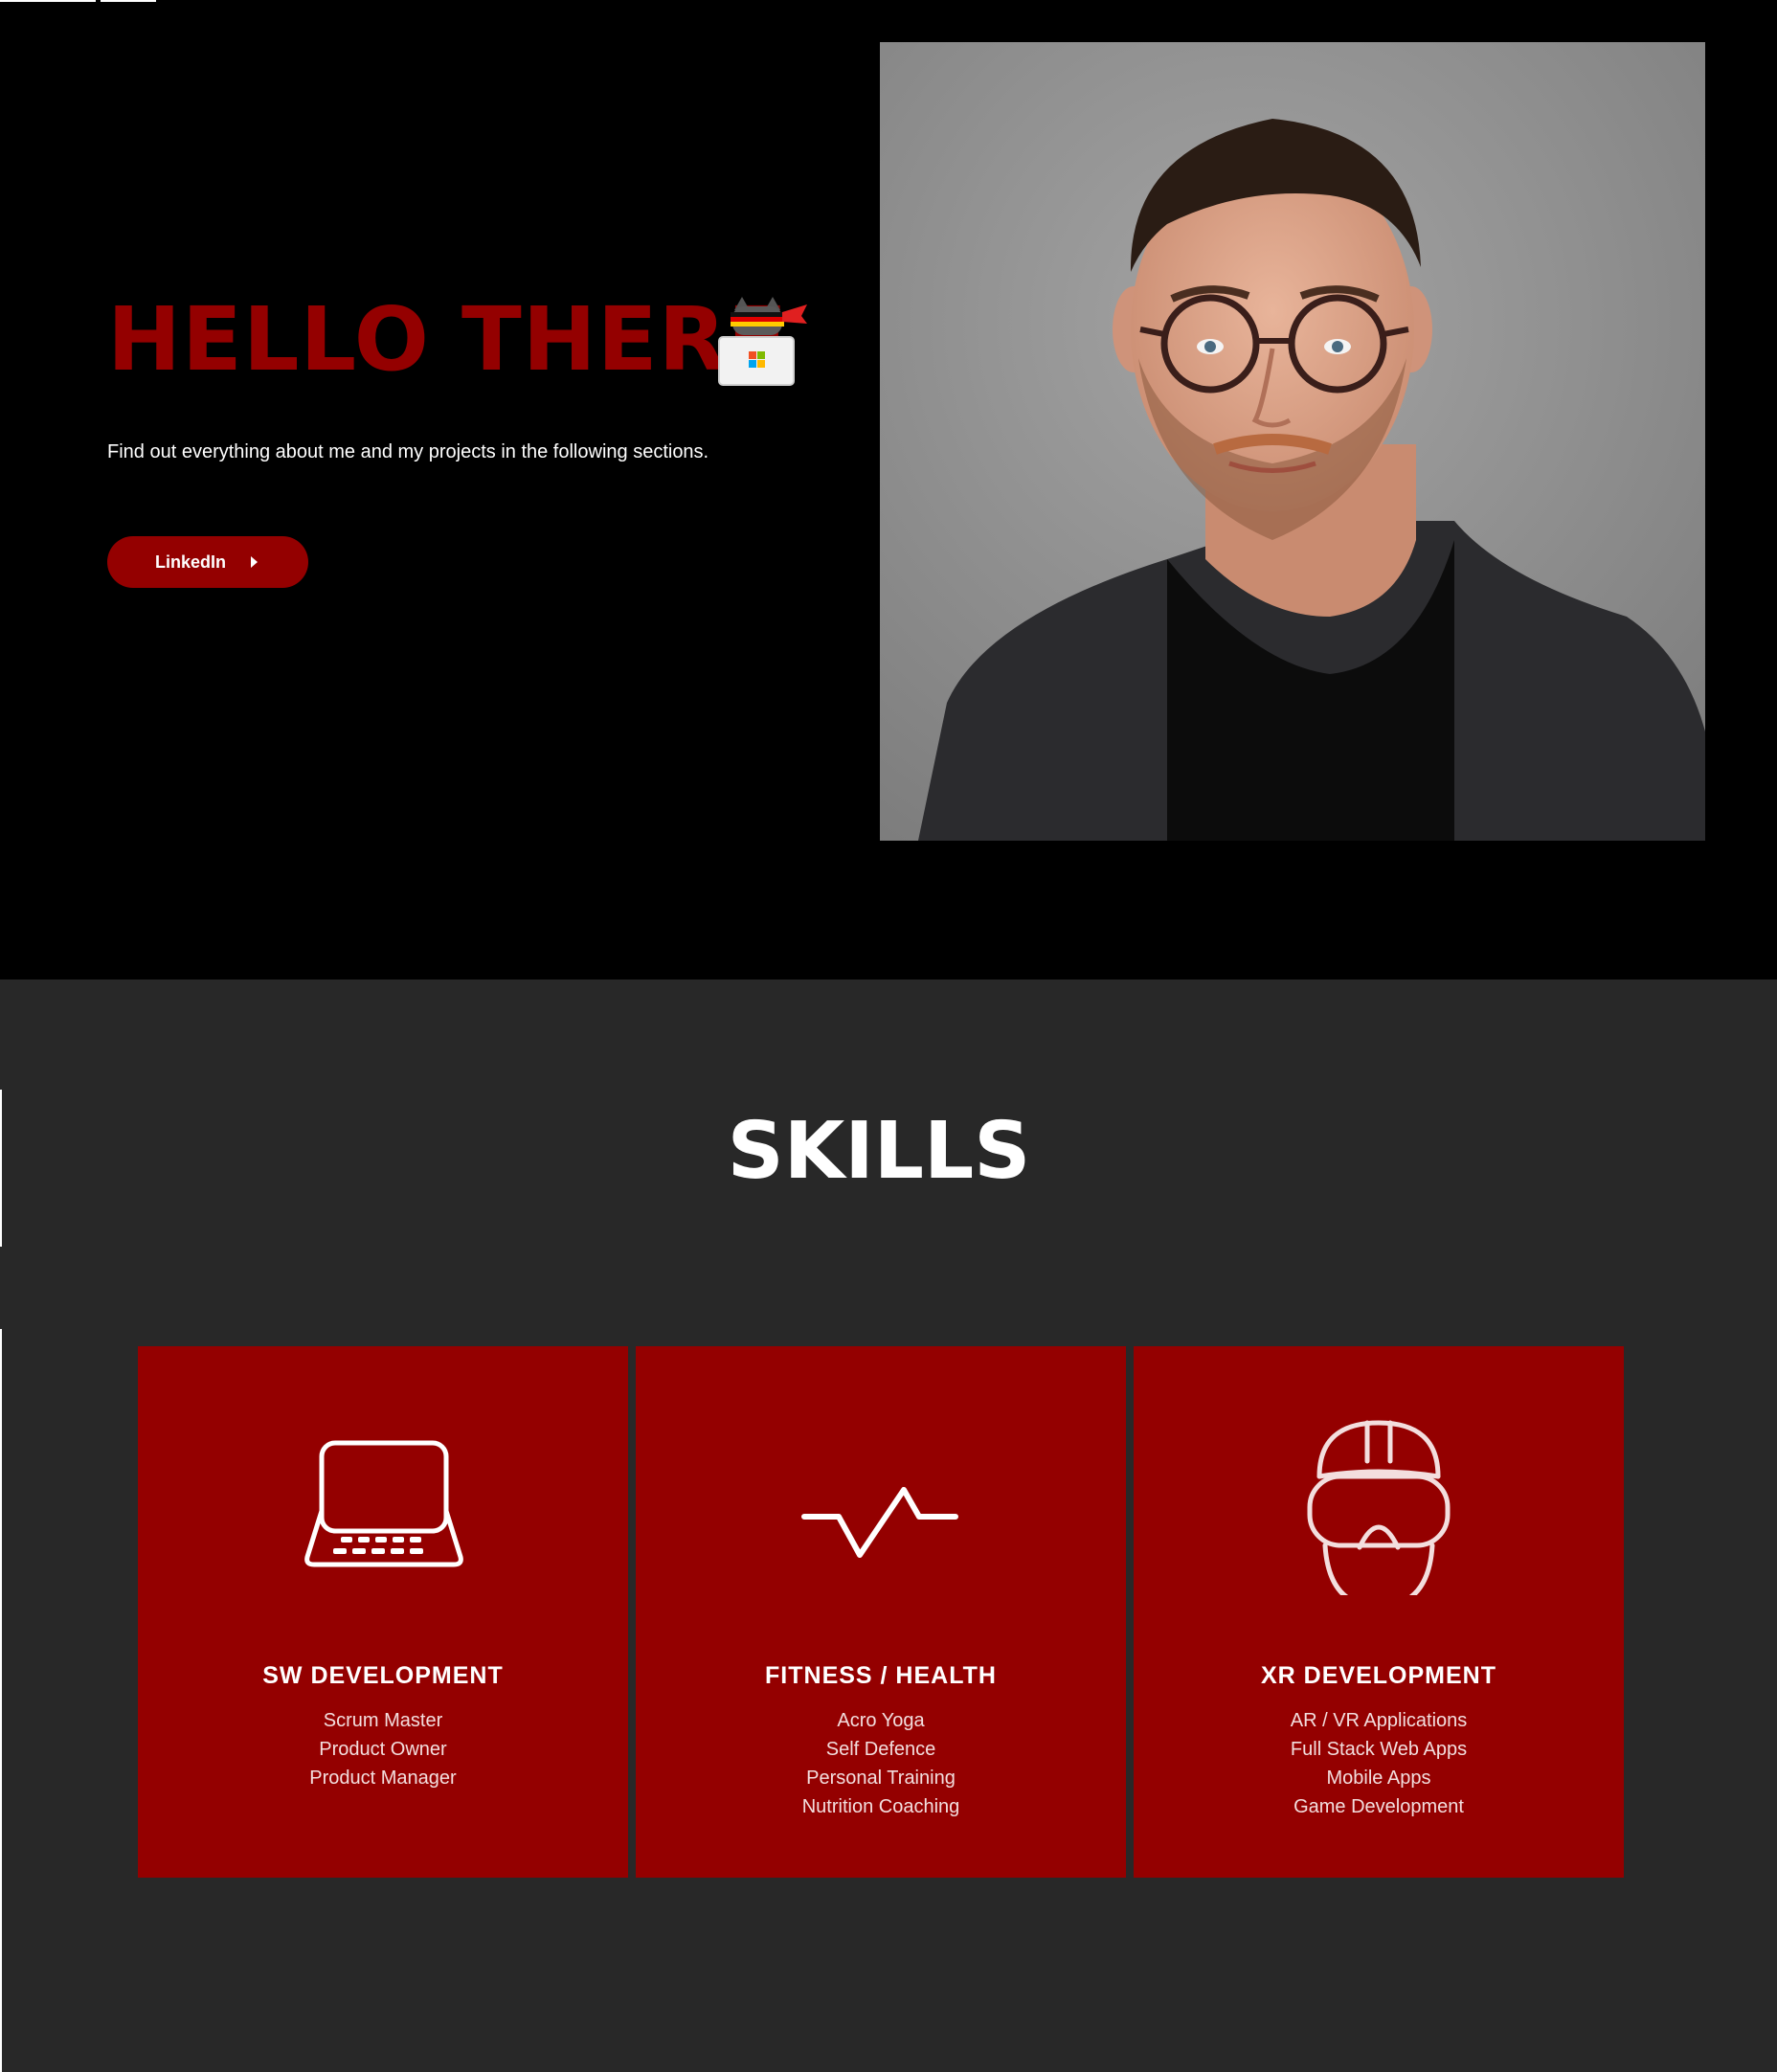 The height and width of the screenshot is (2072, 1777). I want to click on linkedin-button: LinkedIn, so click(207, 562).